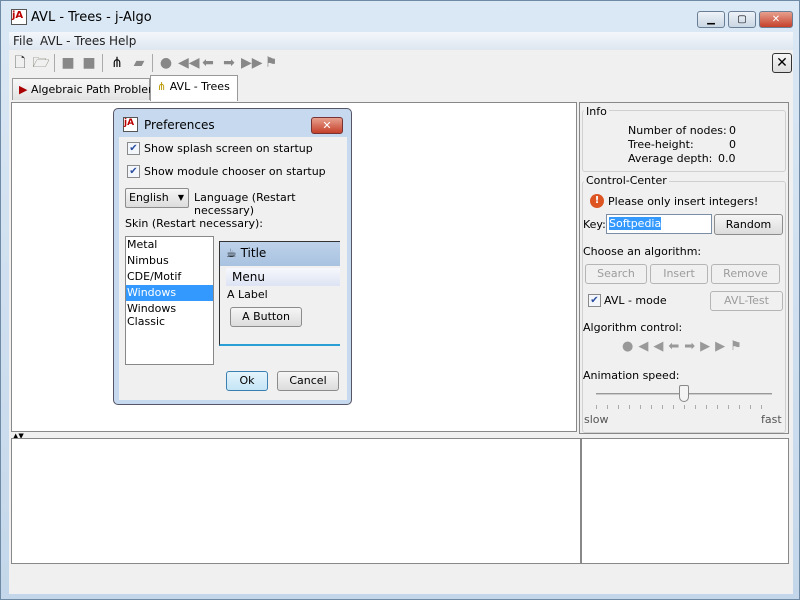 Image resolution: width=800 pixels, height=600 pixels. I want to click on chevron-down-icon: ▼, so click(180, 197).